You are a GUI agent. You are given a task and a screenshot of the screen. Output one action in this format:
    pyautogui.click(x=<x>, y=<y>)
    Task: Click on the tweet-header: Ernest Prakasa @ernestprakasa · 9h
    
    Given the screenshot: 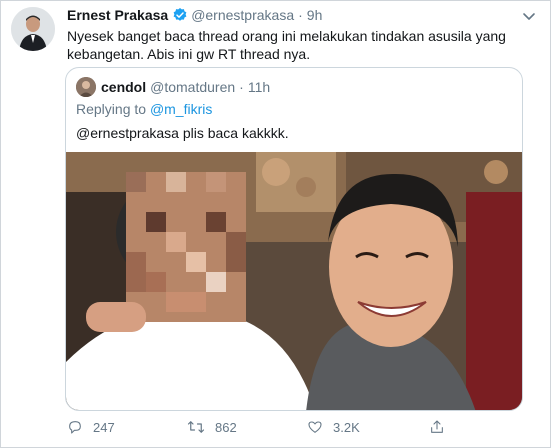 What is the action you would take?
    pyautogui.click(x=194, y=15)
    